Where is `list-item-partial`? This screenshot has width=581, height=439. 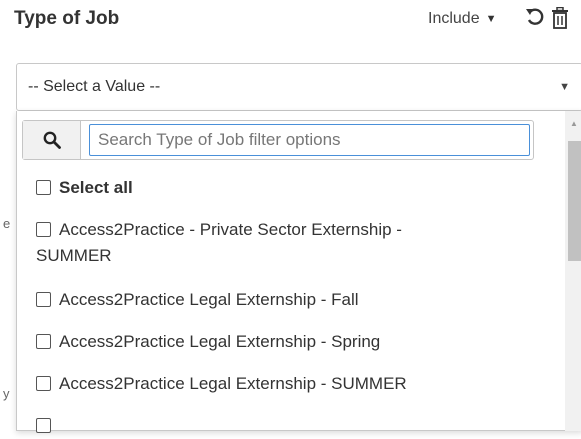 list-item-partial is located at coordinates (47, 426).